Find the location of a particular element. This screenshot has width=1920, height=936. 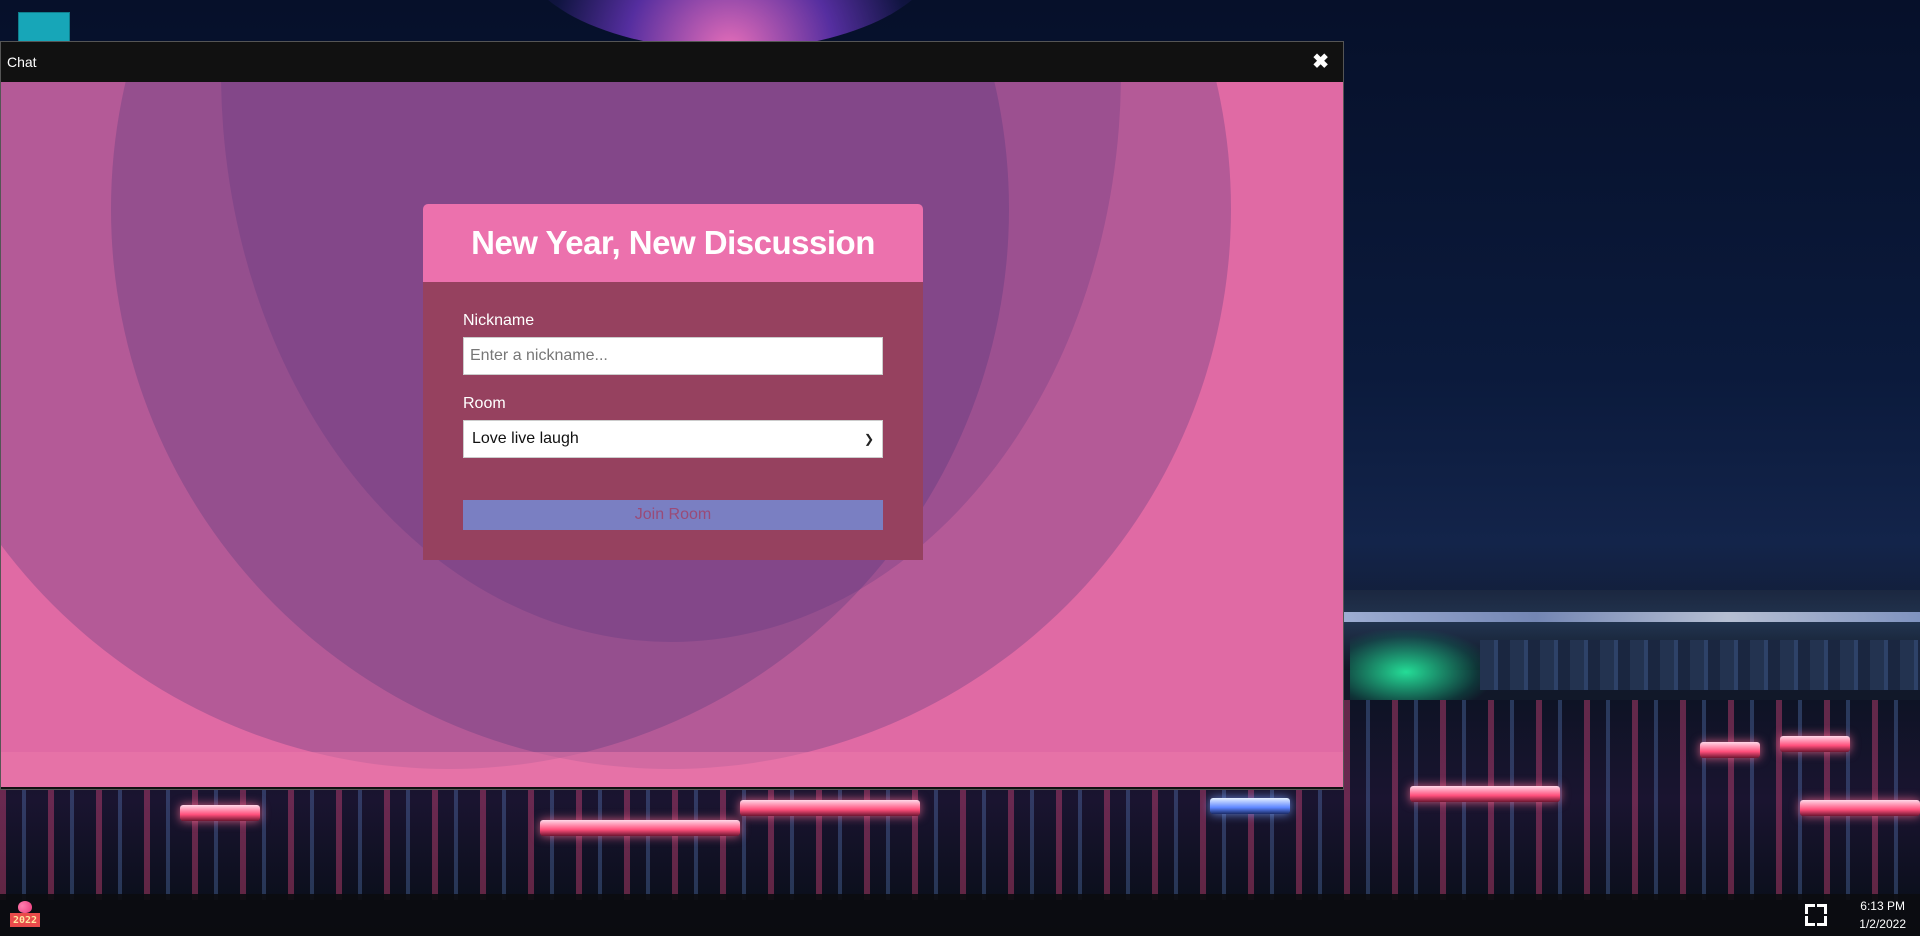

close-icon: ✖ is located at coordinates (1320, 62).